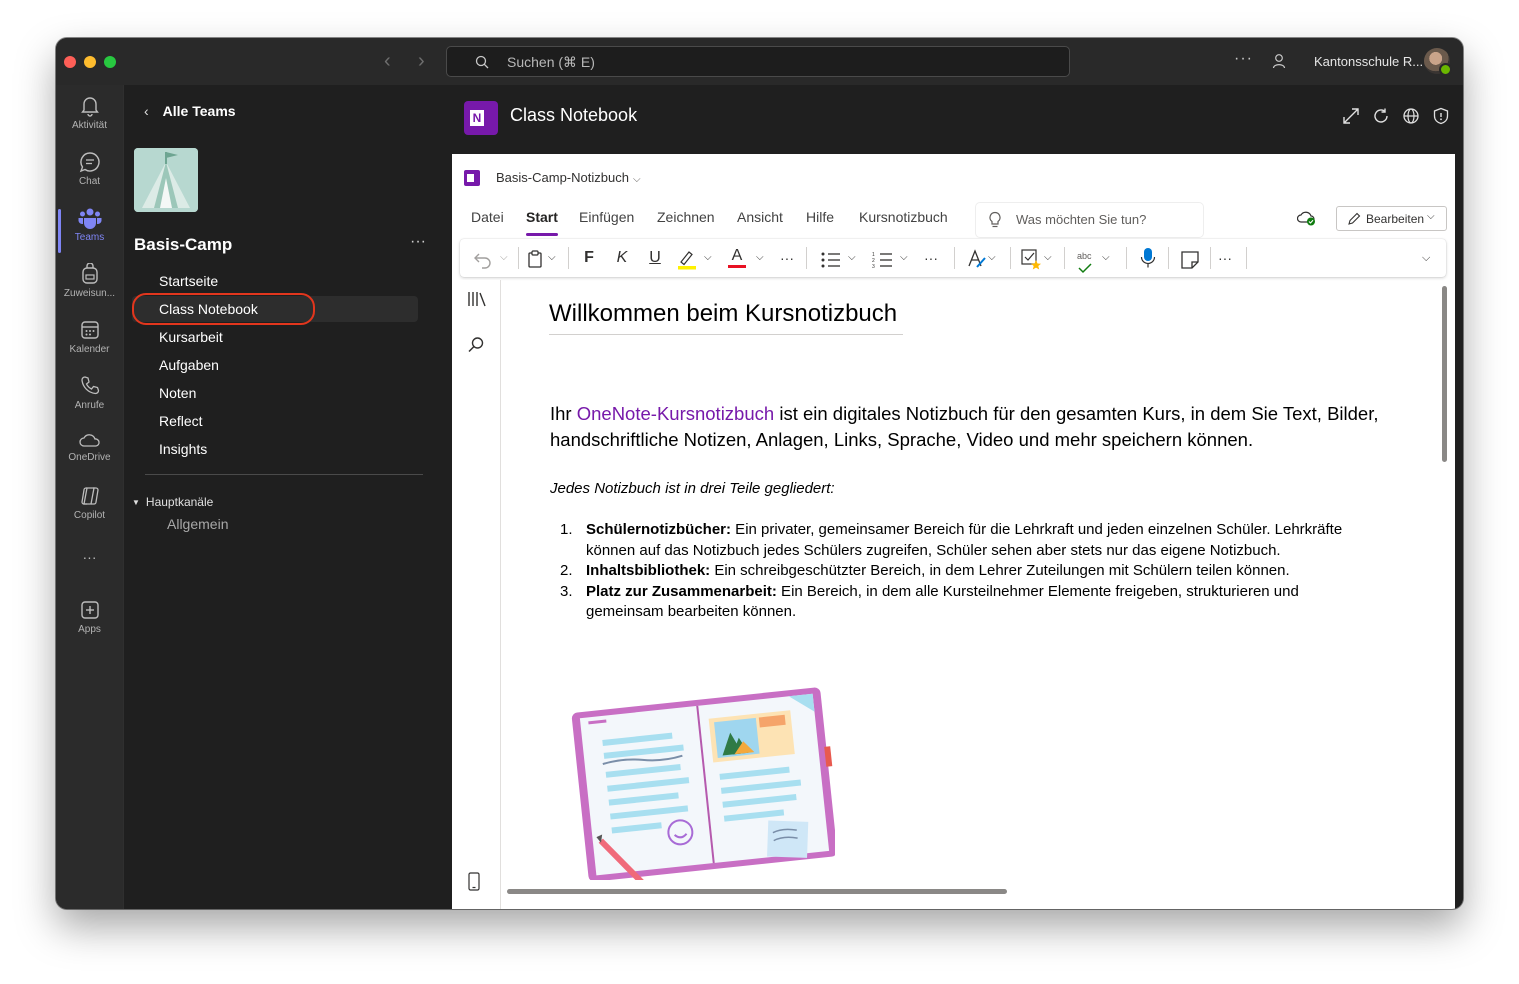 The width and height of the screenshot is (1519, 984). What do you see at coordinates (686, 217) in the screenshot?
I see `tab-zeichnen: Zeichnen` at bounding box center [686, 217].